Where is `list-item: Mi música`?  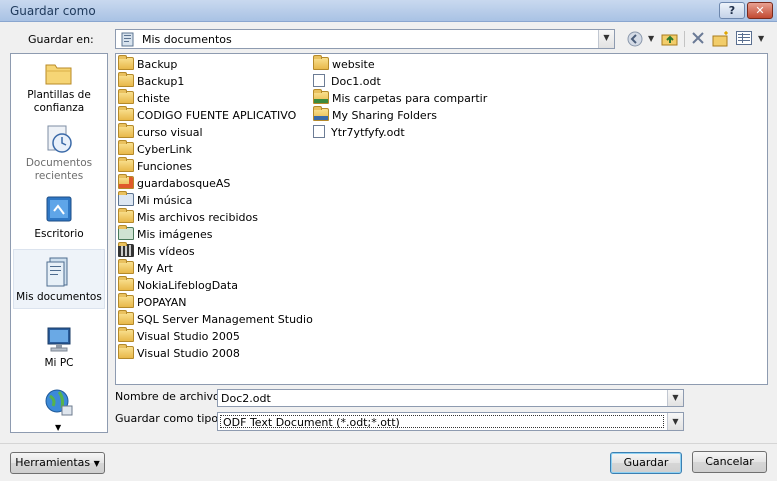 list-item: Mi música is located at coordinates (155, 200).